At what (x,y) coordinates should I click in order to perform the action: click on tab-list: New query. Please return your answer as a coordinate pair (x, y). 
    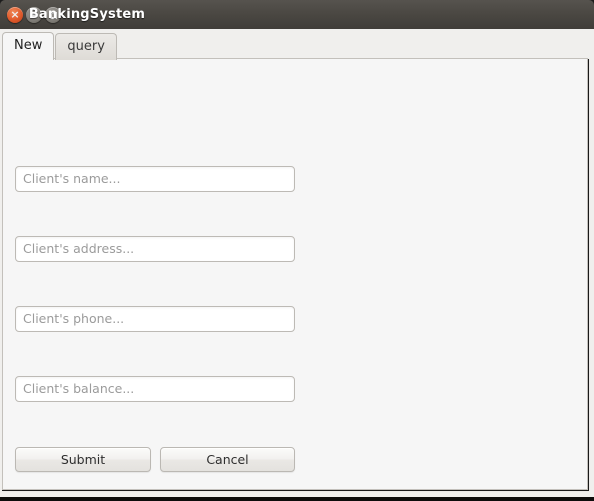
    Looking at the image, I should click on (59, 46).